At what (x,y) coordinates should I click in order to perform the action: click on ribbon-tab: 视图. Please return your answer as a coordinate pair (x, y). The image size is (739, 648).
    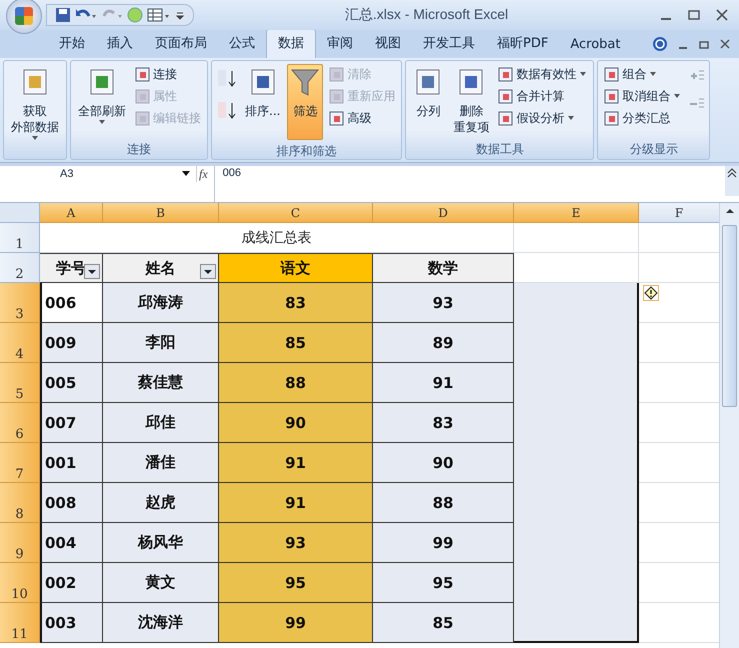
    Looking at the image, I should click on (388, 44).